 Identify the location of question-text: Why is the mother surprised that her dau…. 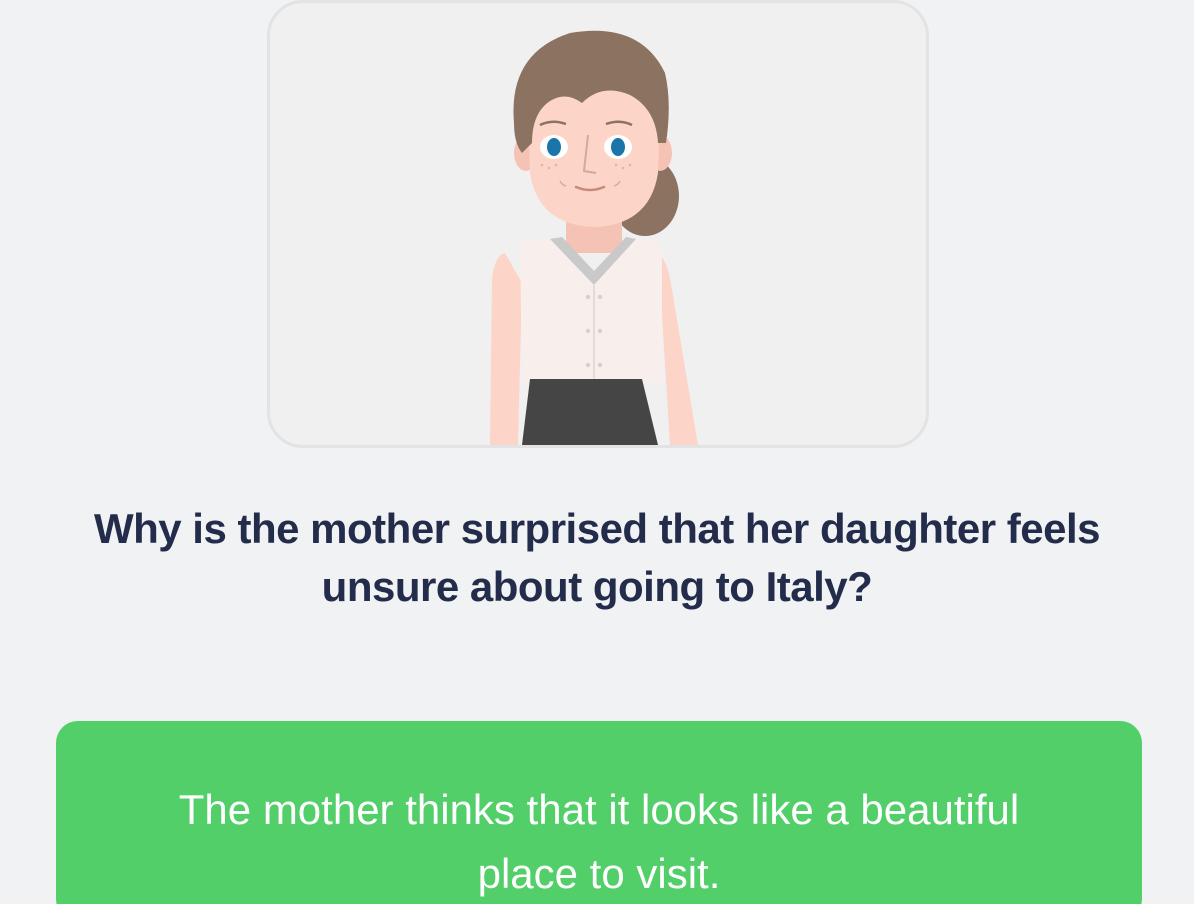
(597, 557).